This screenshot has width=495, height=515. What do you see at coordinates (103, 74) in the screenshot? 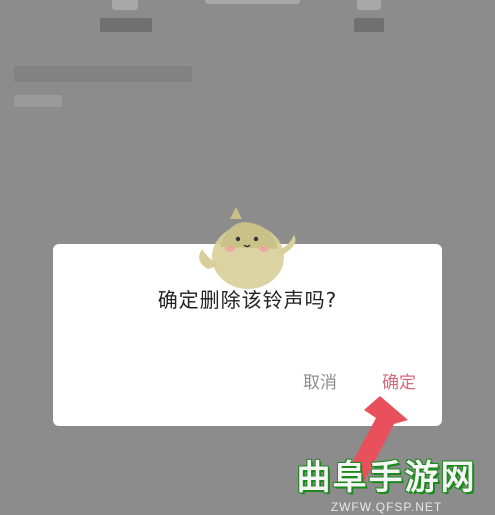
I see `background-section-title` at bounding box center [103, 74].